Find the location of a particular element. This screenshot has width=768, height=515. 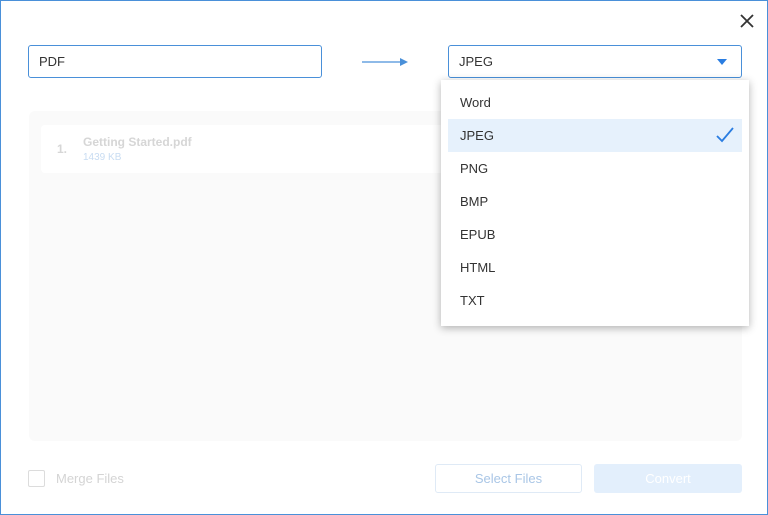

close-icon is located at coordinates (747, 21).